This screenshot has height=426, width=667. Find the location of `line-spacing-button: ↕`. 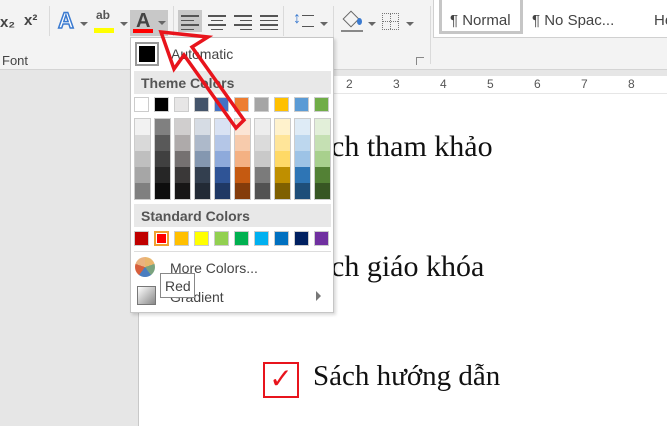

line-spacing-button: ↕ is located at coordinates (305, 22).